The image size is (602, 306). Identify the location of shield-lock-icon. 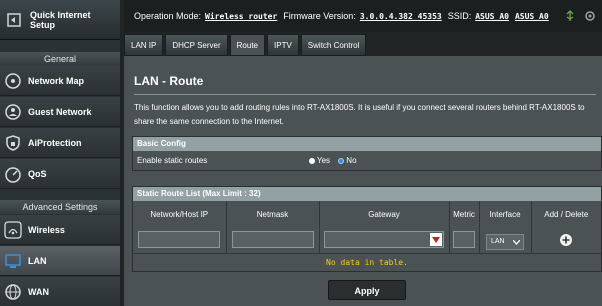
(13, 142).